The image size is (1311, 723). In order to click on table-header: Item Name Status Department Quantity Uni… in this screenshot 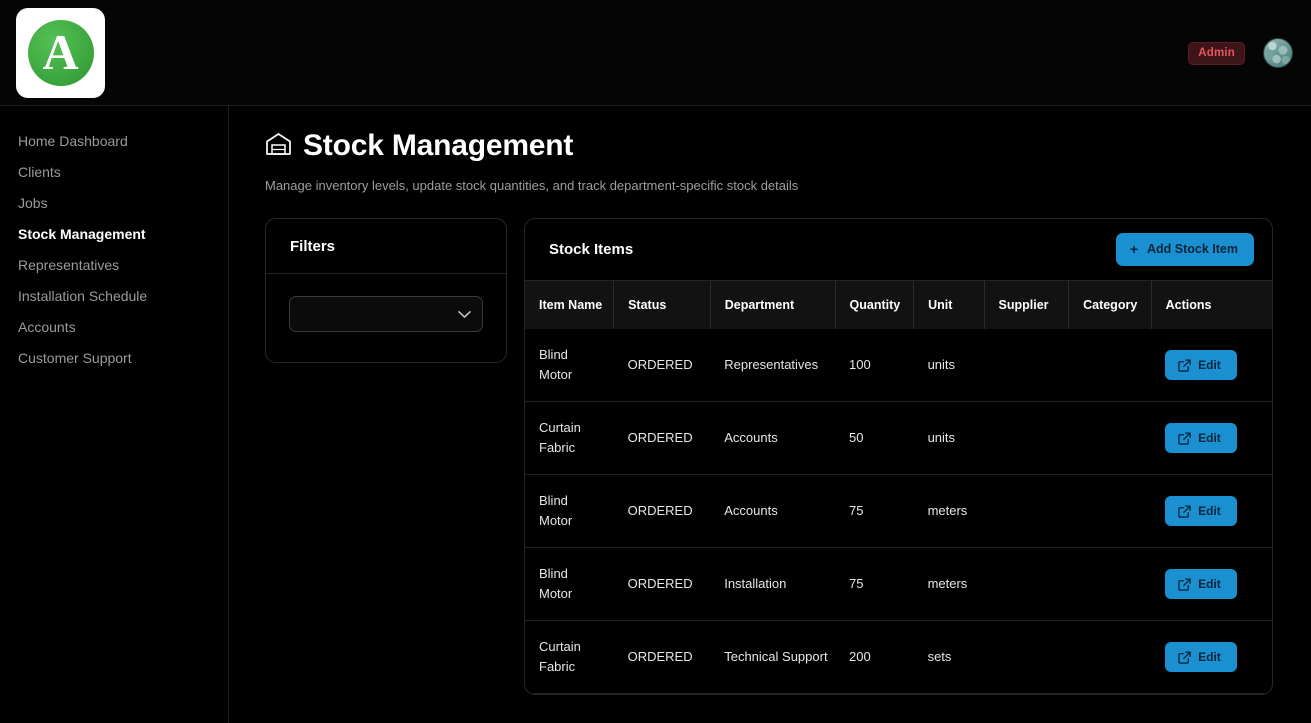, I will do `click(898, 305)`.